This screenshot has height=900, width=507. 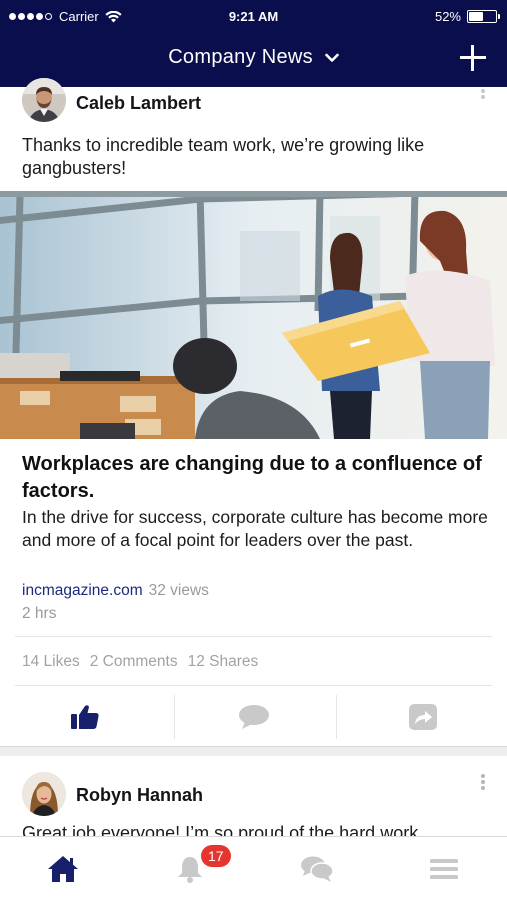 I want to click on channel-title: Company News, so click(x=240, y=57).